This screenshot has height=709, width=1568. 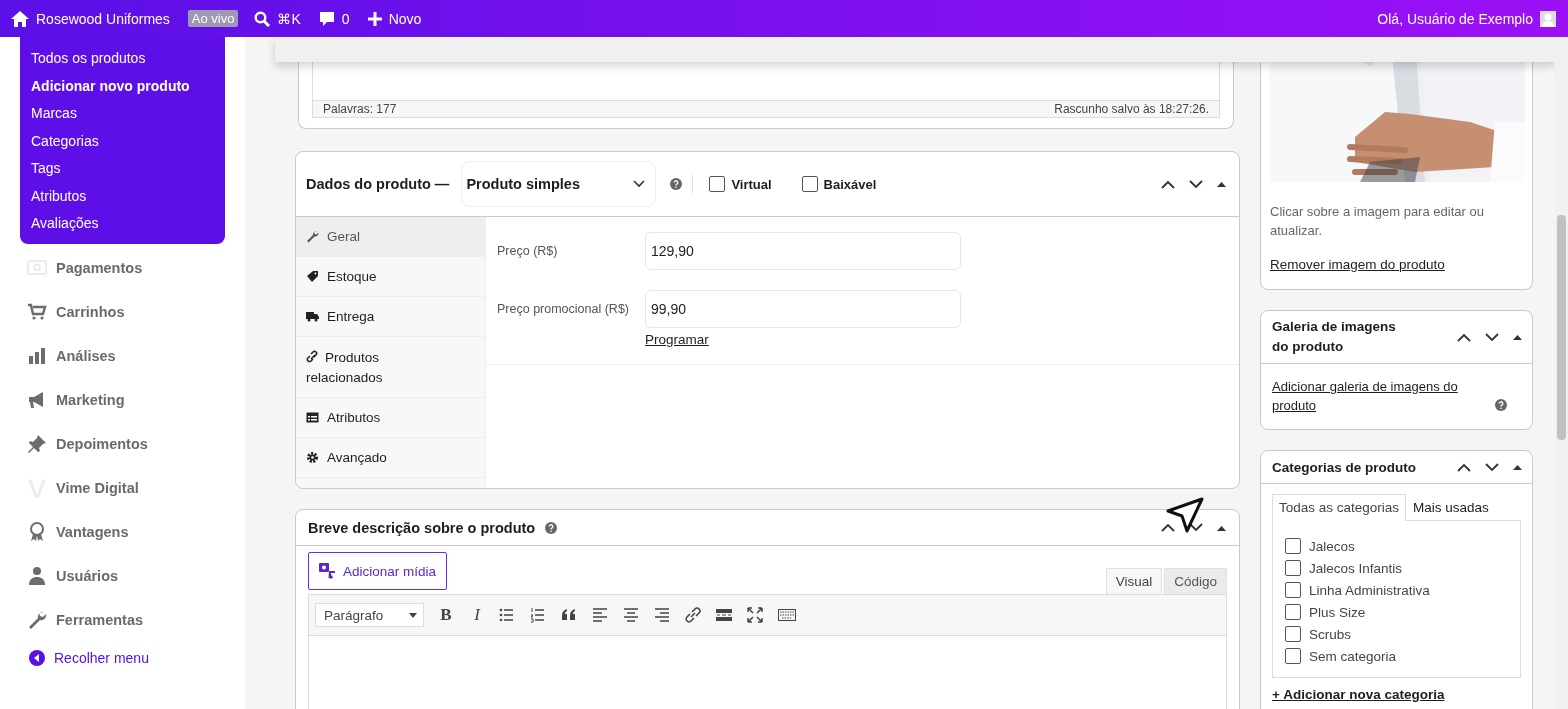 I want to click on sidebar-item: Vime Digital, so click(x=69, y=487).